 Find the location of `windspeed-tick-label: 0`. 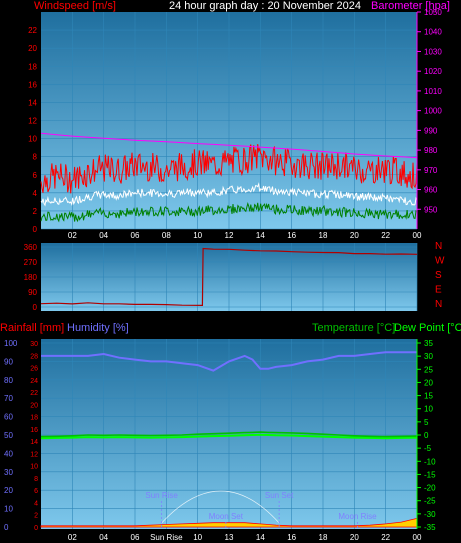

windspeed-tick-label: 0 is located at coordinates (35, 229).